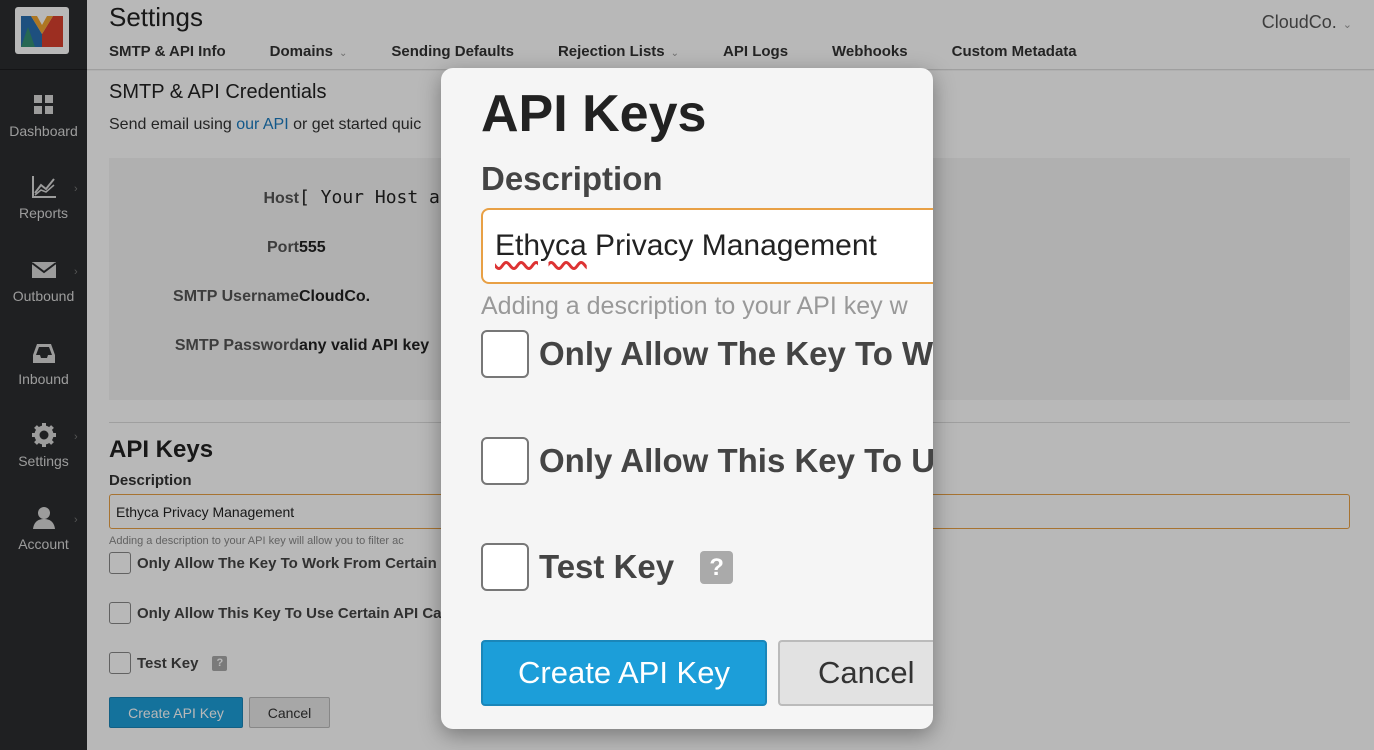 The width and height of the screenshot is (1374, 750). What do you see at coordinates (541, 245) in the screenshot?
I see `zoom-description-word-misspelled: Ethyca` at bounding box center [541, 245].